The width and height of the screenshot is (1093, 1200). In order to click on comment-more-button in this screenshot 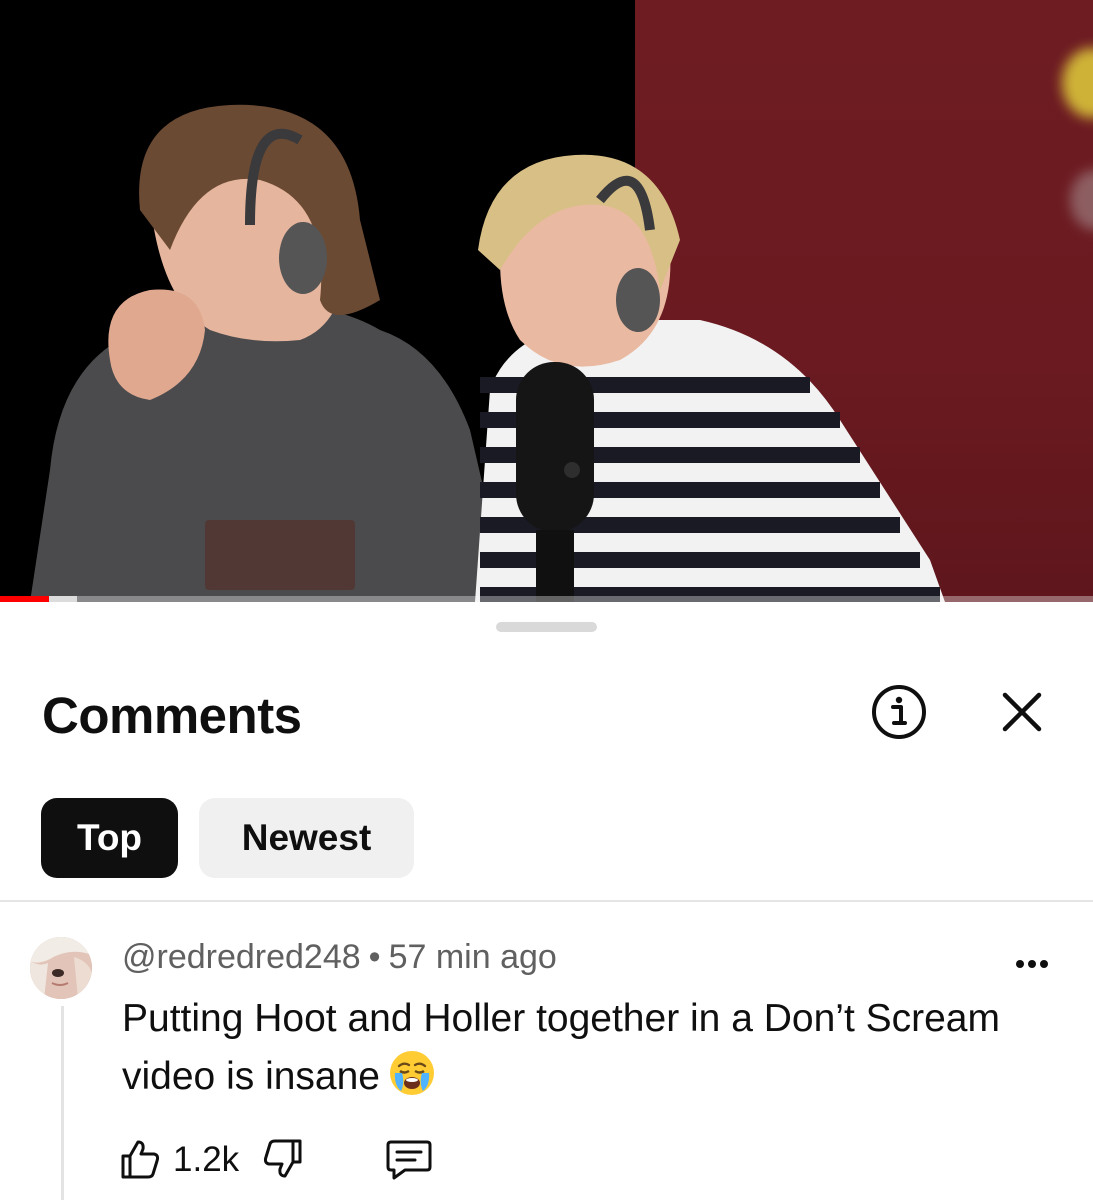, I will do `click(1032, 964)`.